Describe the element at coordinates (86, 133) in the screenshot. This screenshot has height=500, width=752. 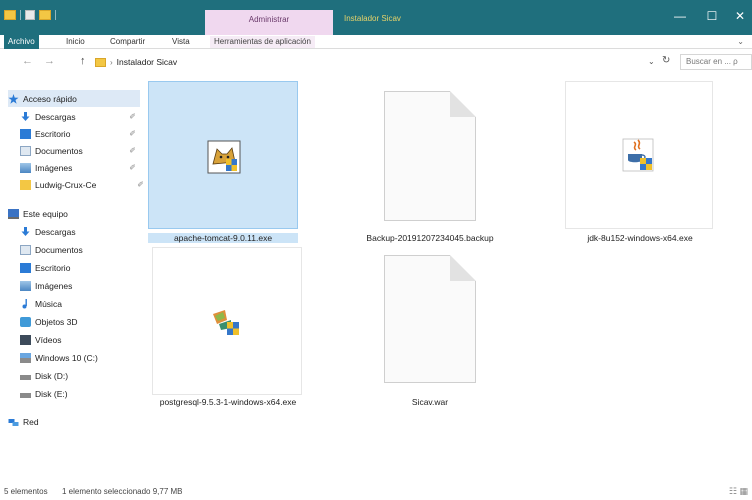
I see `sidebar-item-escritorio: Escritorio ✐` at that location.